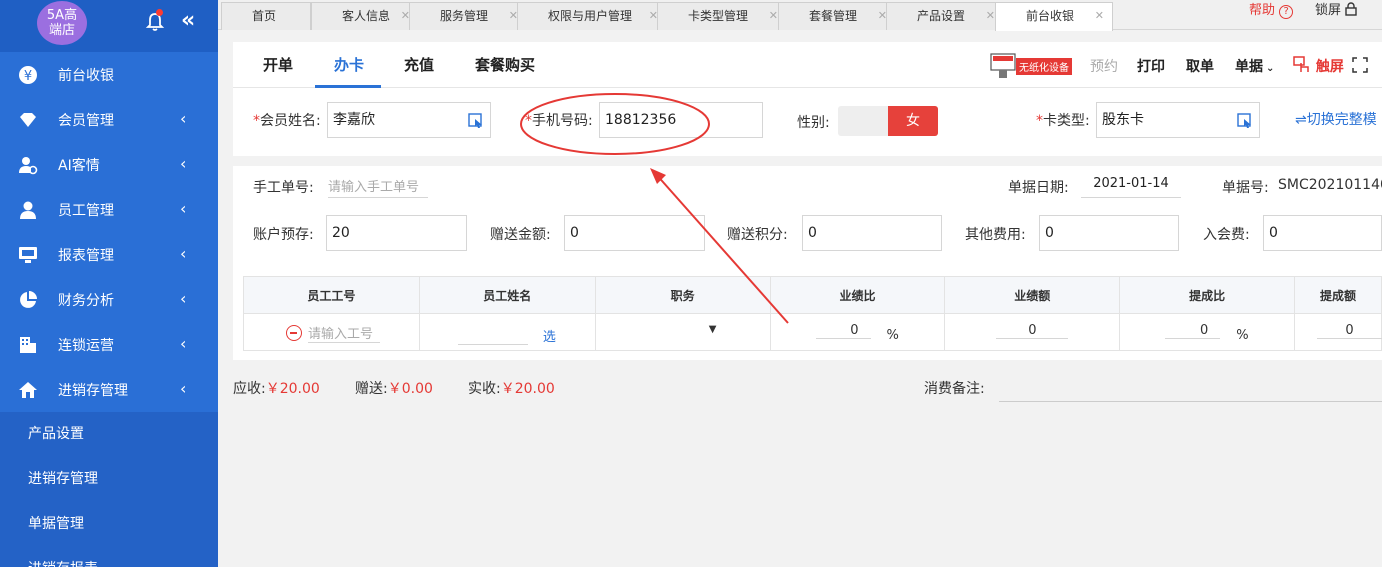  Describe the element at coordinates (294, 333) in the screenshot. I see `remove-row-icon` at that location.